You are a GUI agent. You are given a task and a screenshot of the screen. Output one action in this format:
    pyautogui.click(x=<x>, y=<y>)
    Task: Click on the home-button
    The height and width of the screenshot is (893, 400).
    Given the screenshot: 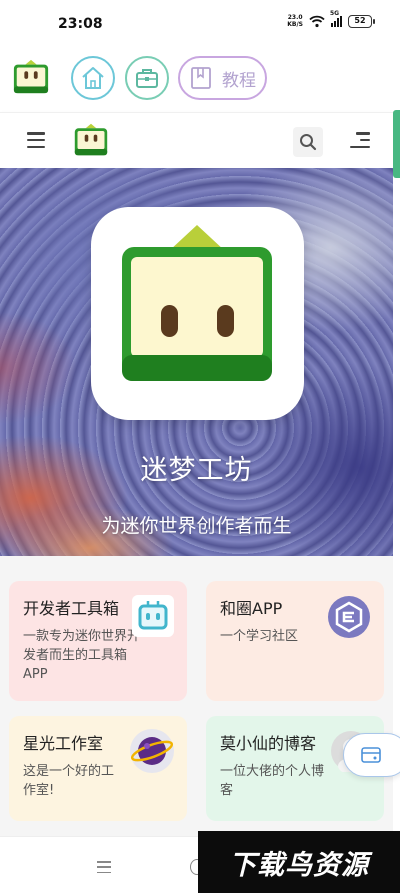 What is the action you would take?
    pyautogui.click(x=93, y=78)
    